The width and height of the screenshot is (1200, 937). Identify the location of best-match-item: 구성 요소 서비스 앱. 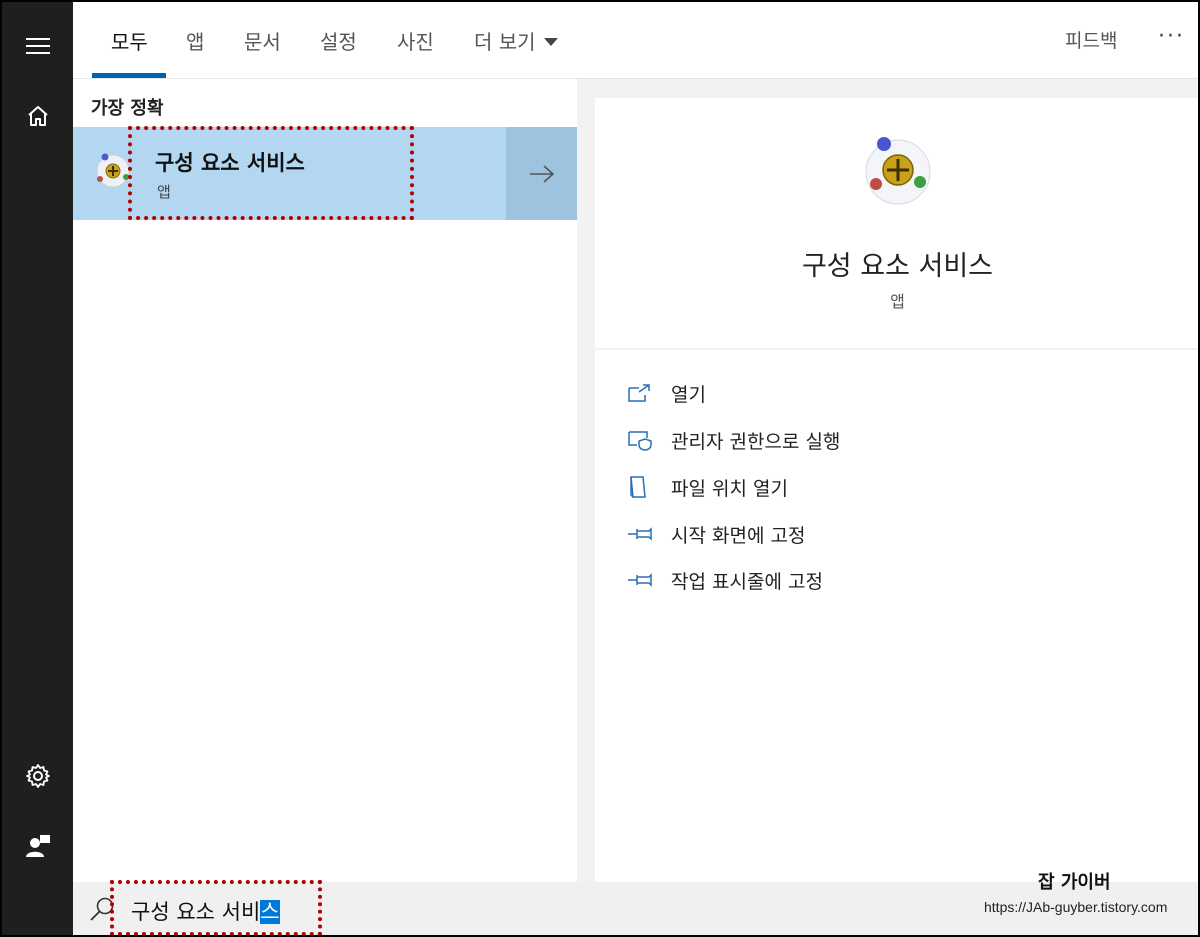
(325, 173).